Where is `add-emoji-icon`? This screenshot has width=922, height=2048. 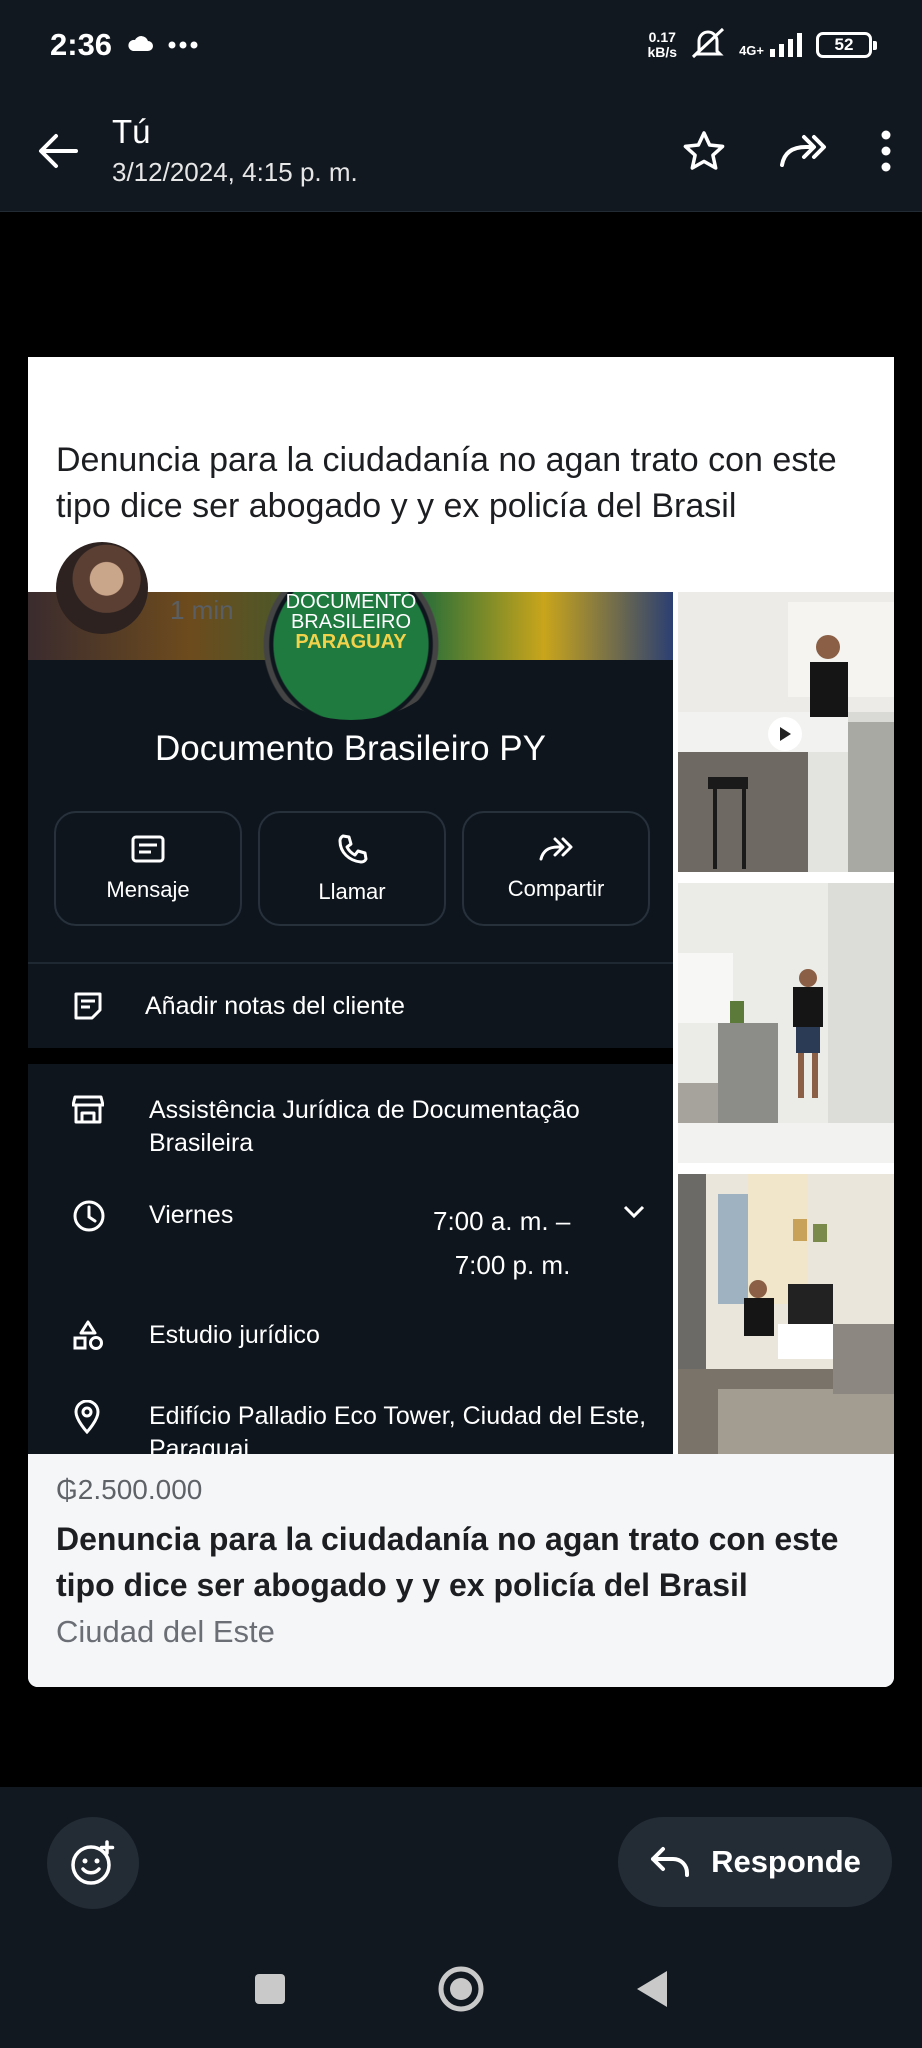 add-emoji-icon is located at coordinates (93, 1862).